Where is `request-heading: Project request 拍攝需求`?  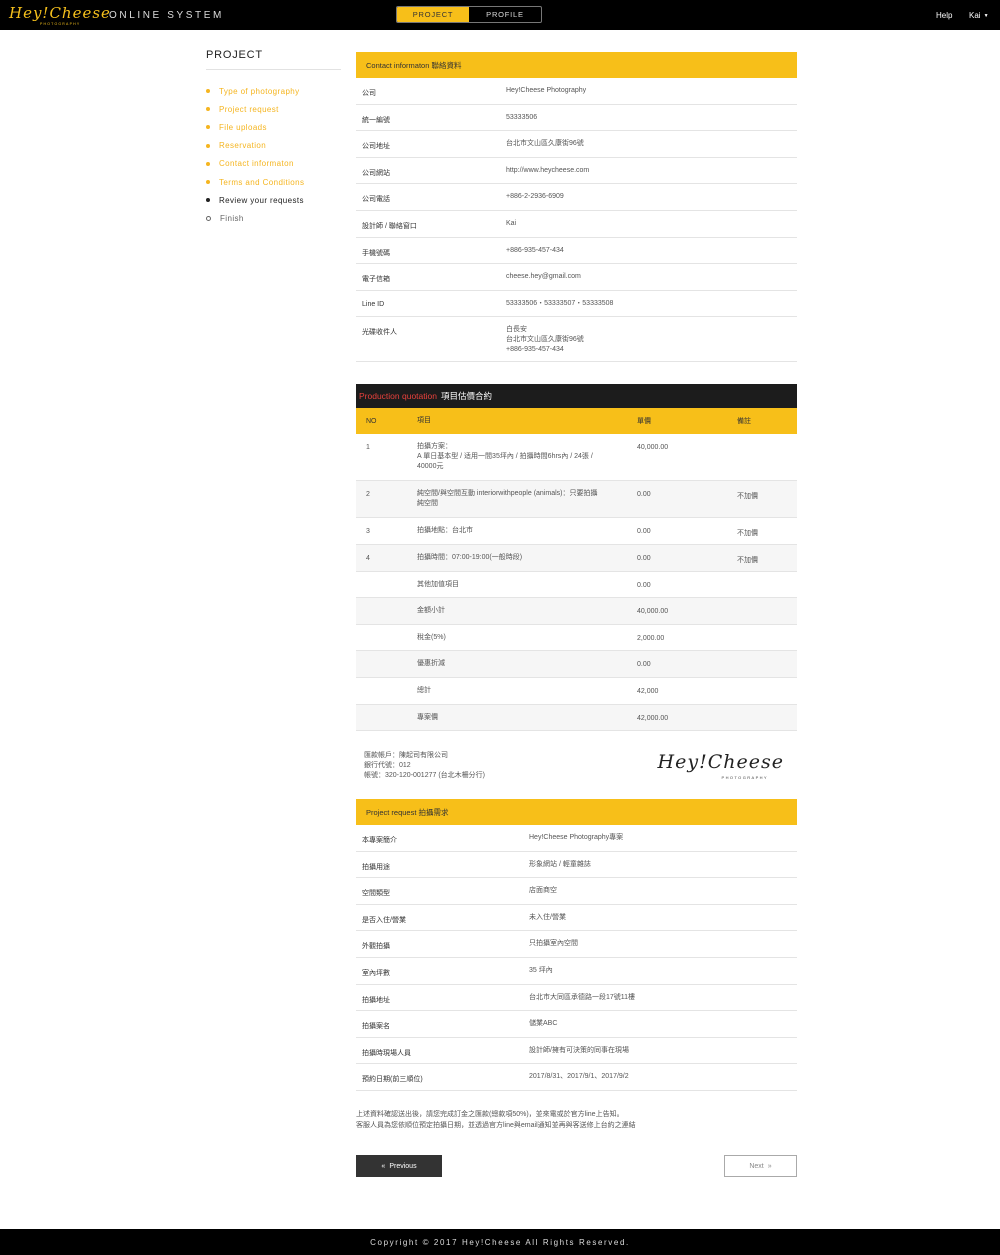 request-heading: Project request 拍攝需求 is located at coordinates (576, 812).